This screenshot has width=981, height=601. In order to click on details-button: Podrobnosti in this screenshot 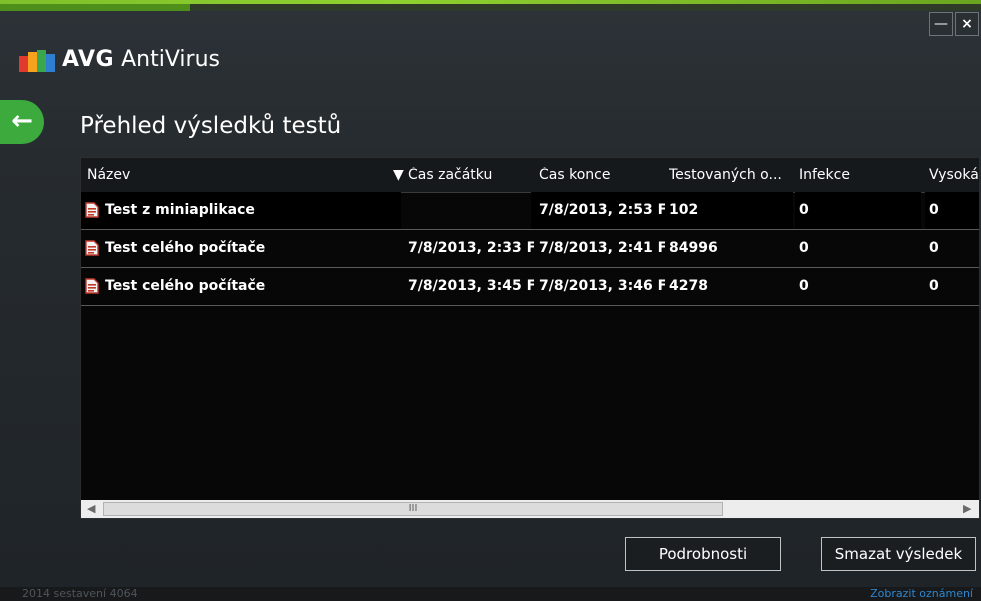, I will do `click(703, 554)`.